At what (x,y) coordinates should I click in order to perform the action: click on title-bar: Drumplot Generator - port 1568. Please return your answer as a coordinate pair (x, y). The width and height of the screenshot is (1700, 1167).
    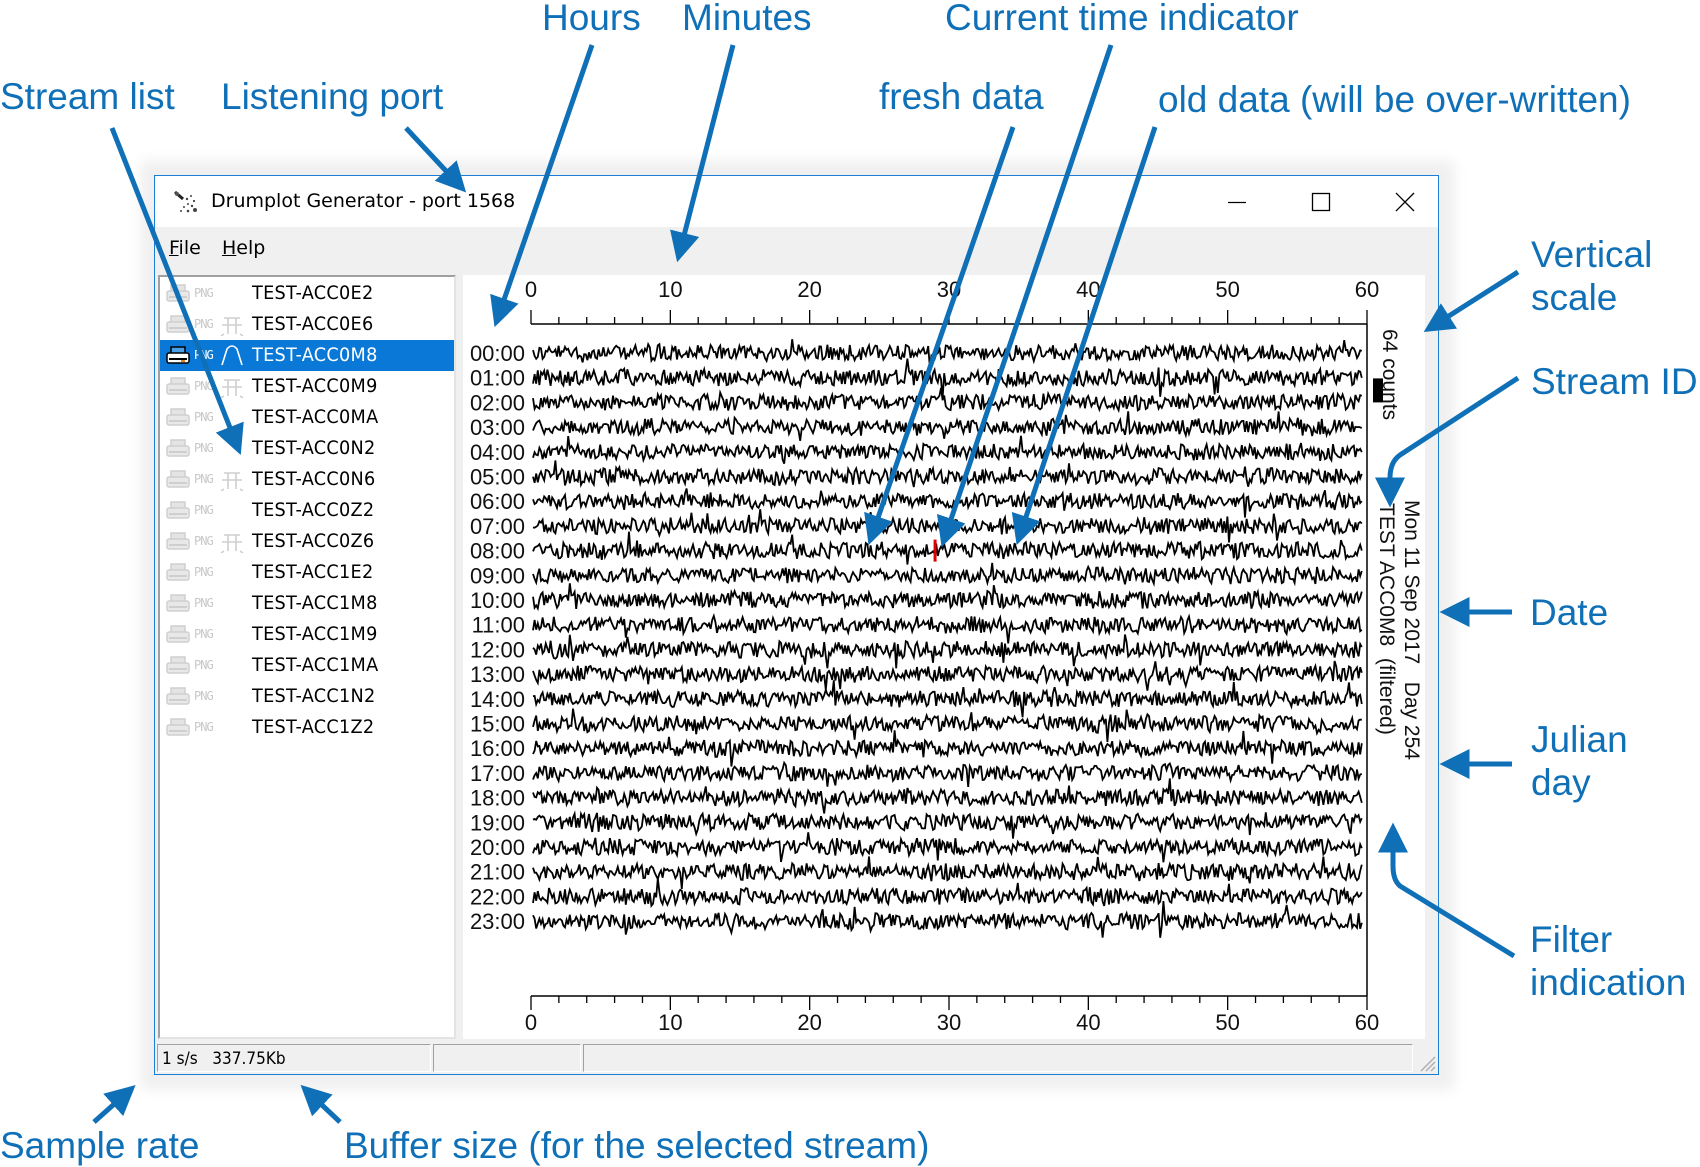
    Looking at the image, I should click on (796, 201).